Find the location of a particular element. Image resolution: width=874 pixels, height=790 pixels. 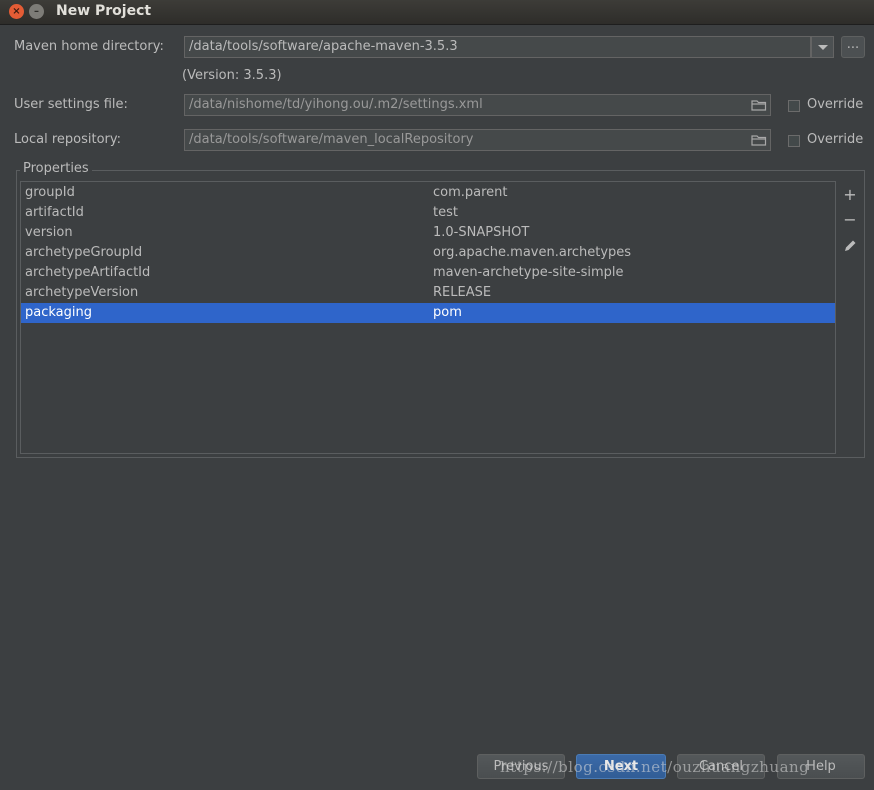

maven-home-label: Maven home directory: is located at coordinates (89, 46).